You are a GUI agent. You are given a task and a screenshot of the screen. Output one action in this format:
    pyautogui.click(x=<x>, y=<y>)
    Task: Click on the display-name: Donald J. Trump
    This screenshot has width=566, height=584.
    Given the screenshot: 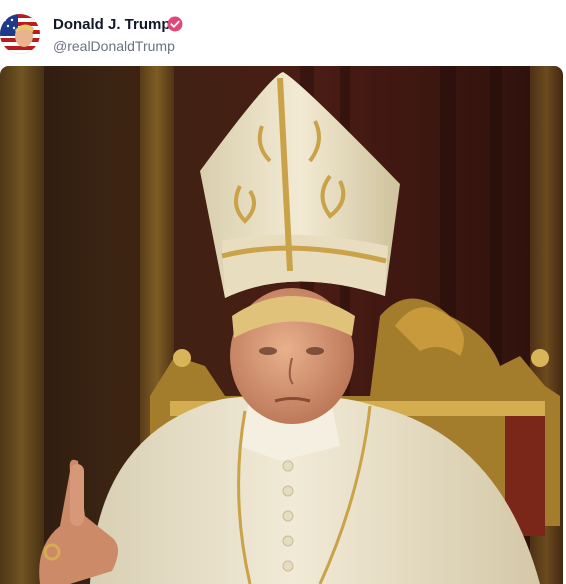 What is the action you would take?
    pyautogui.click(x=112, y=24)
    